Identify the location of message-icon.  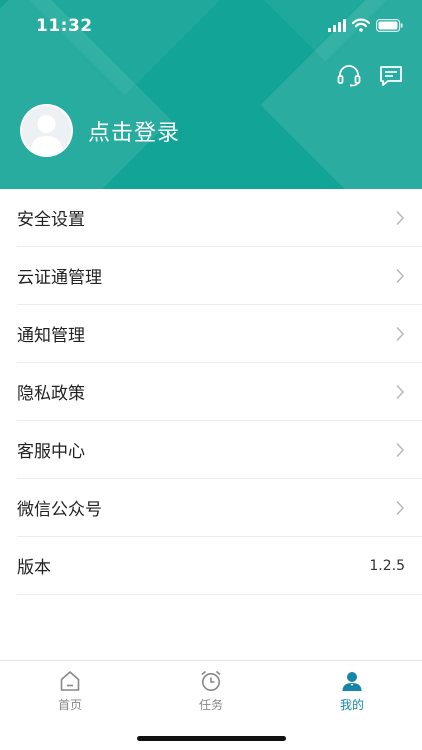
(391, 76).